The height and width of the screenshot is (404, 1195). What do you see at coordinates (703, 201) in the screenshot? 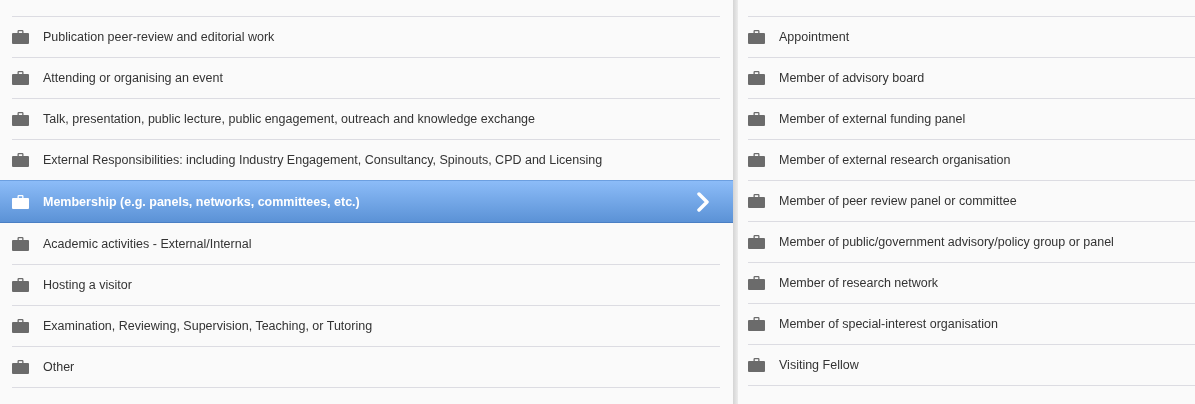
I see `chevron-right-icon` at bounding box center [703, 201].